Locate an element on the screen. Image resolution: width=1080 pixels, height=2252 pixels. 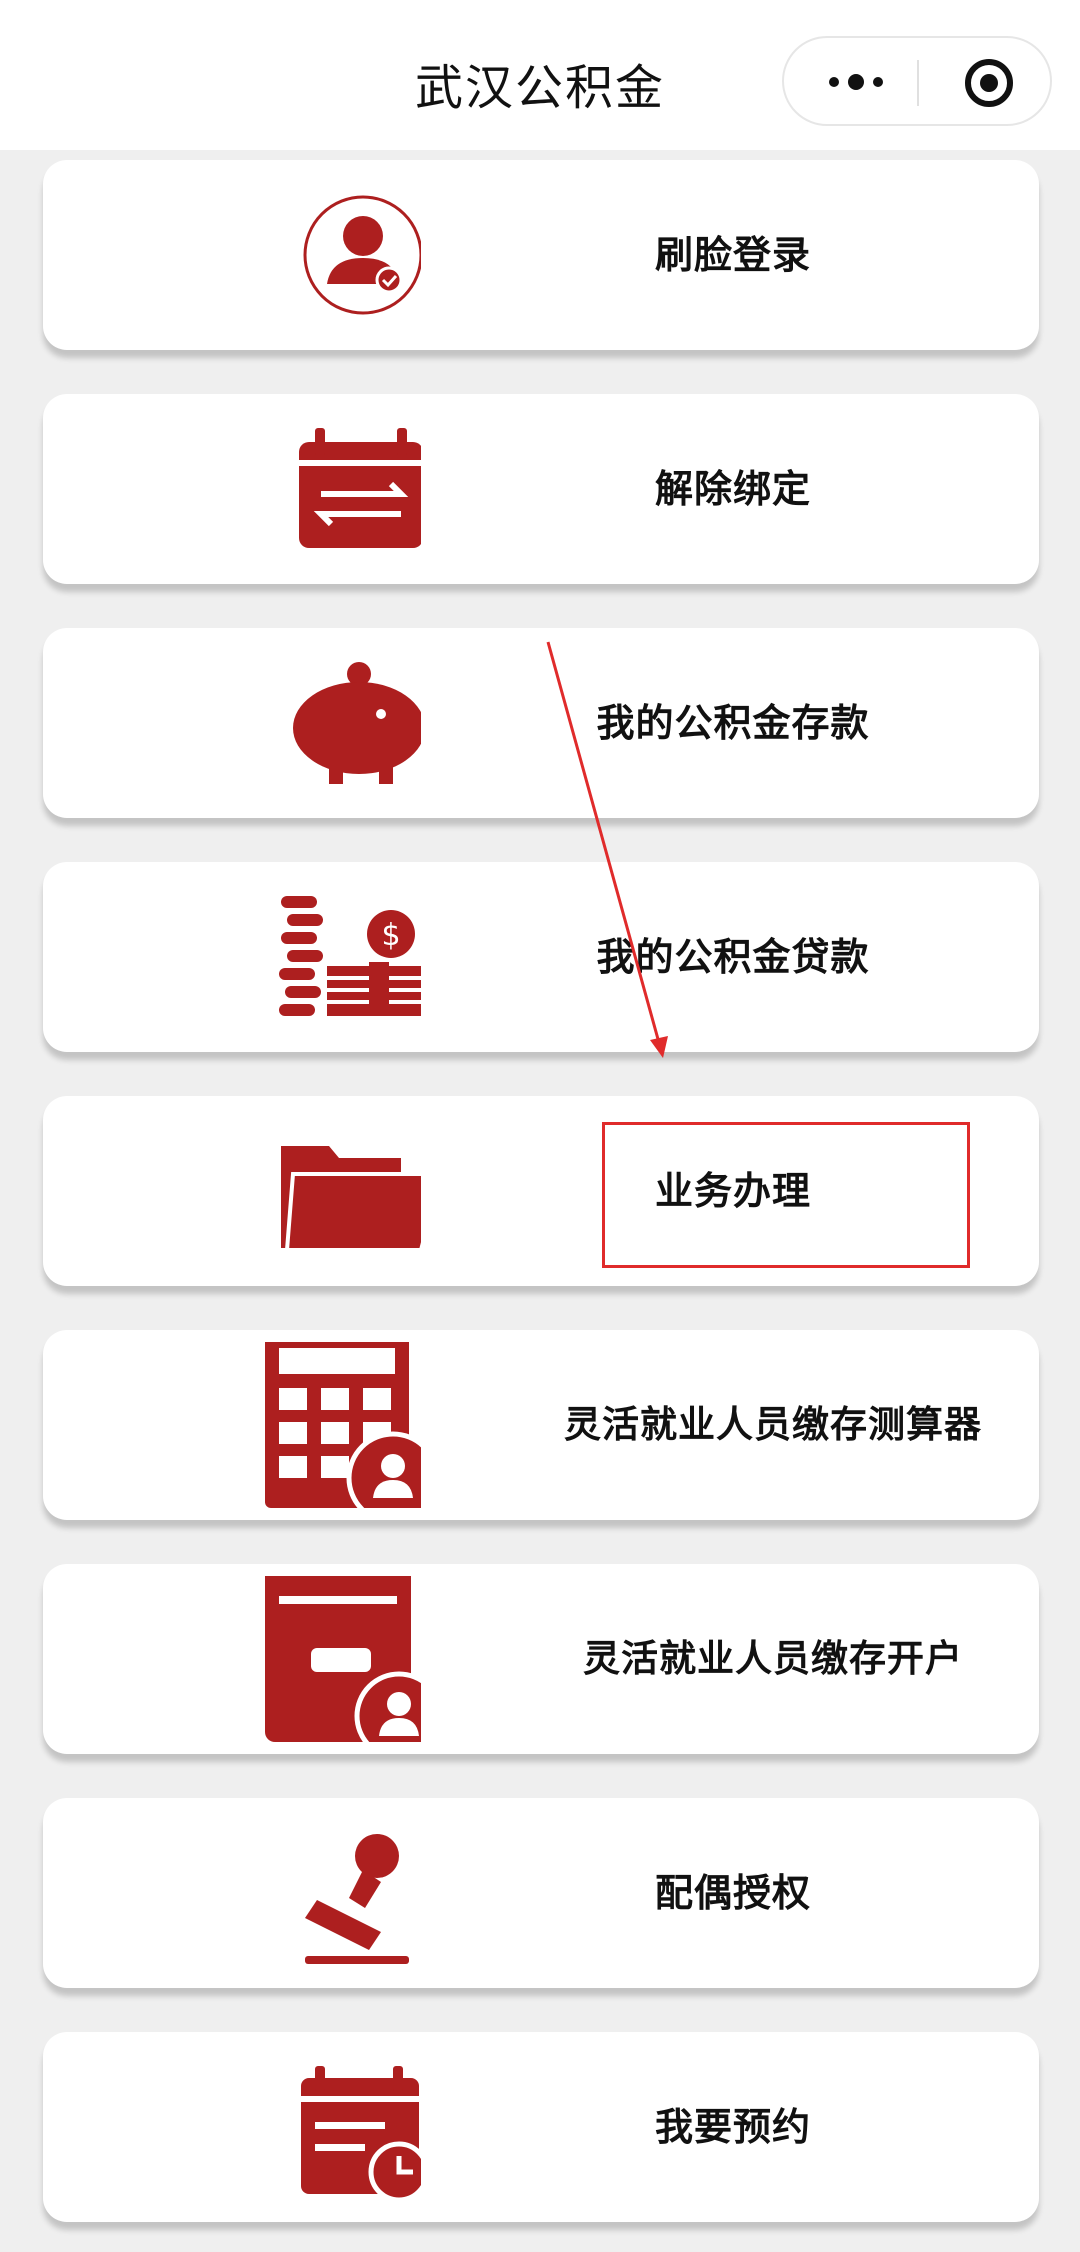
menu-item-face-login: 刷脸登录 is located at coordinates (541, 255).